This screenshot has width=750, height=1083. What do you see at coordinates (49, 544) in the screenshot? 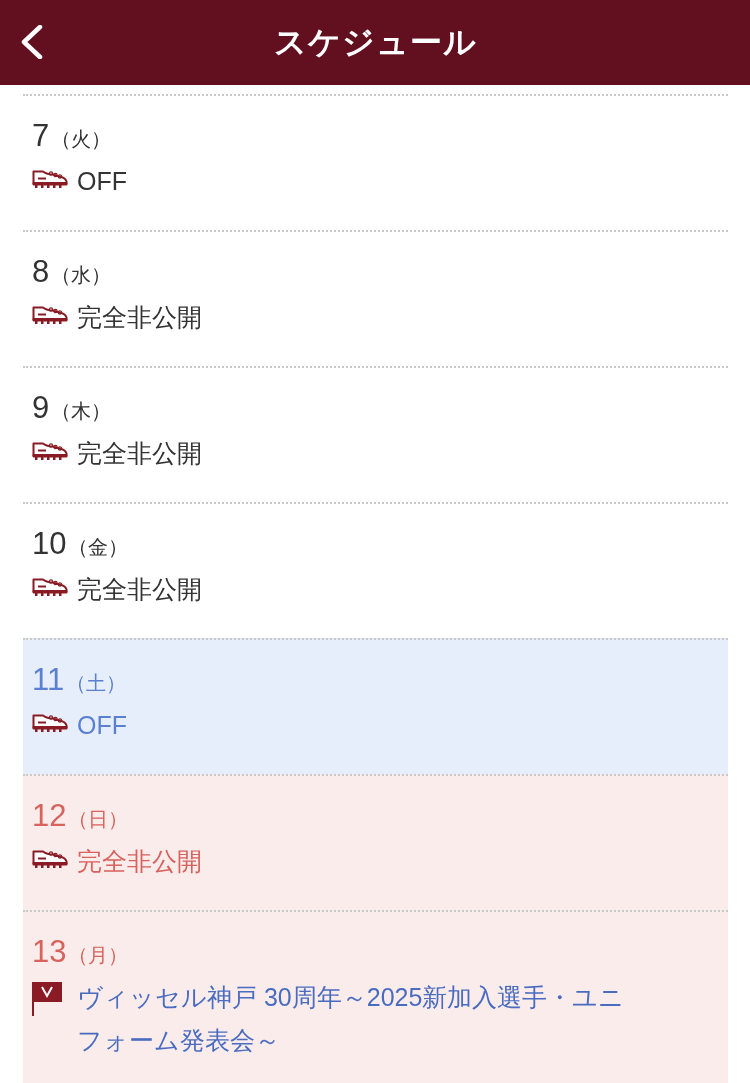
I see `day-number: 10` at bounding box center [49, 544].